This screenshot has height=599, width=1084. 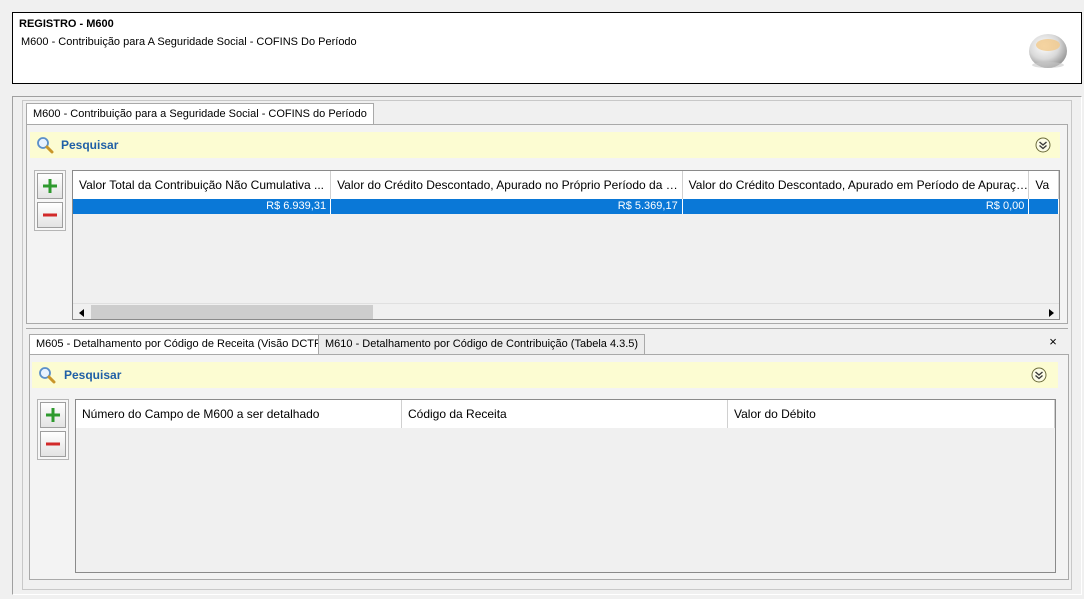 I want to click on scroll-right-icon, so click(x=1050, y=311).